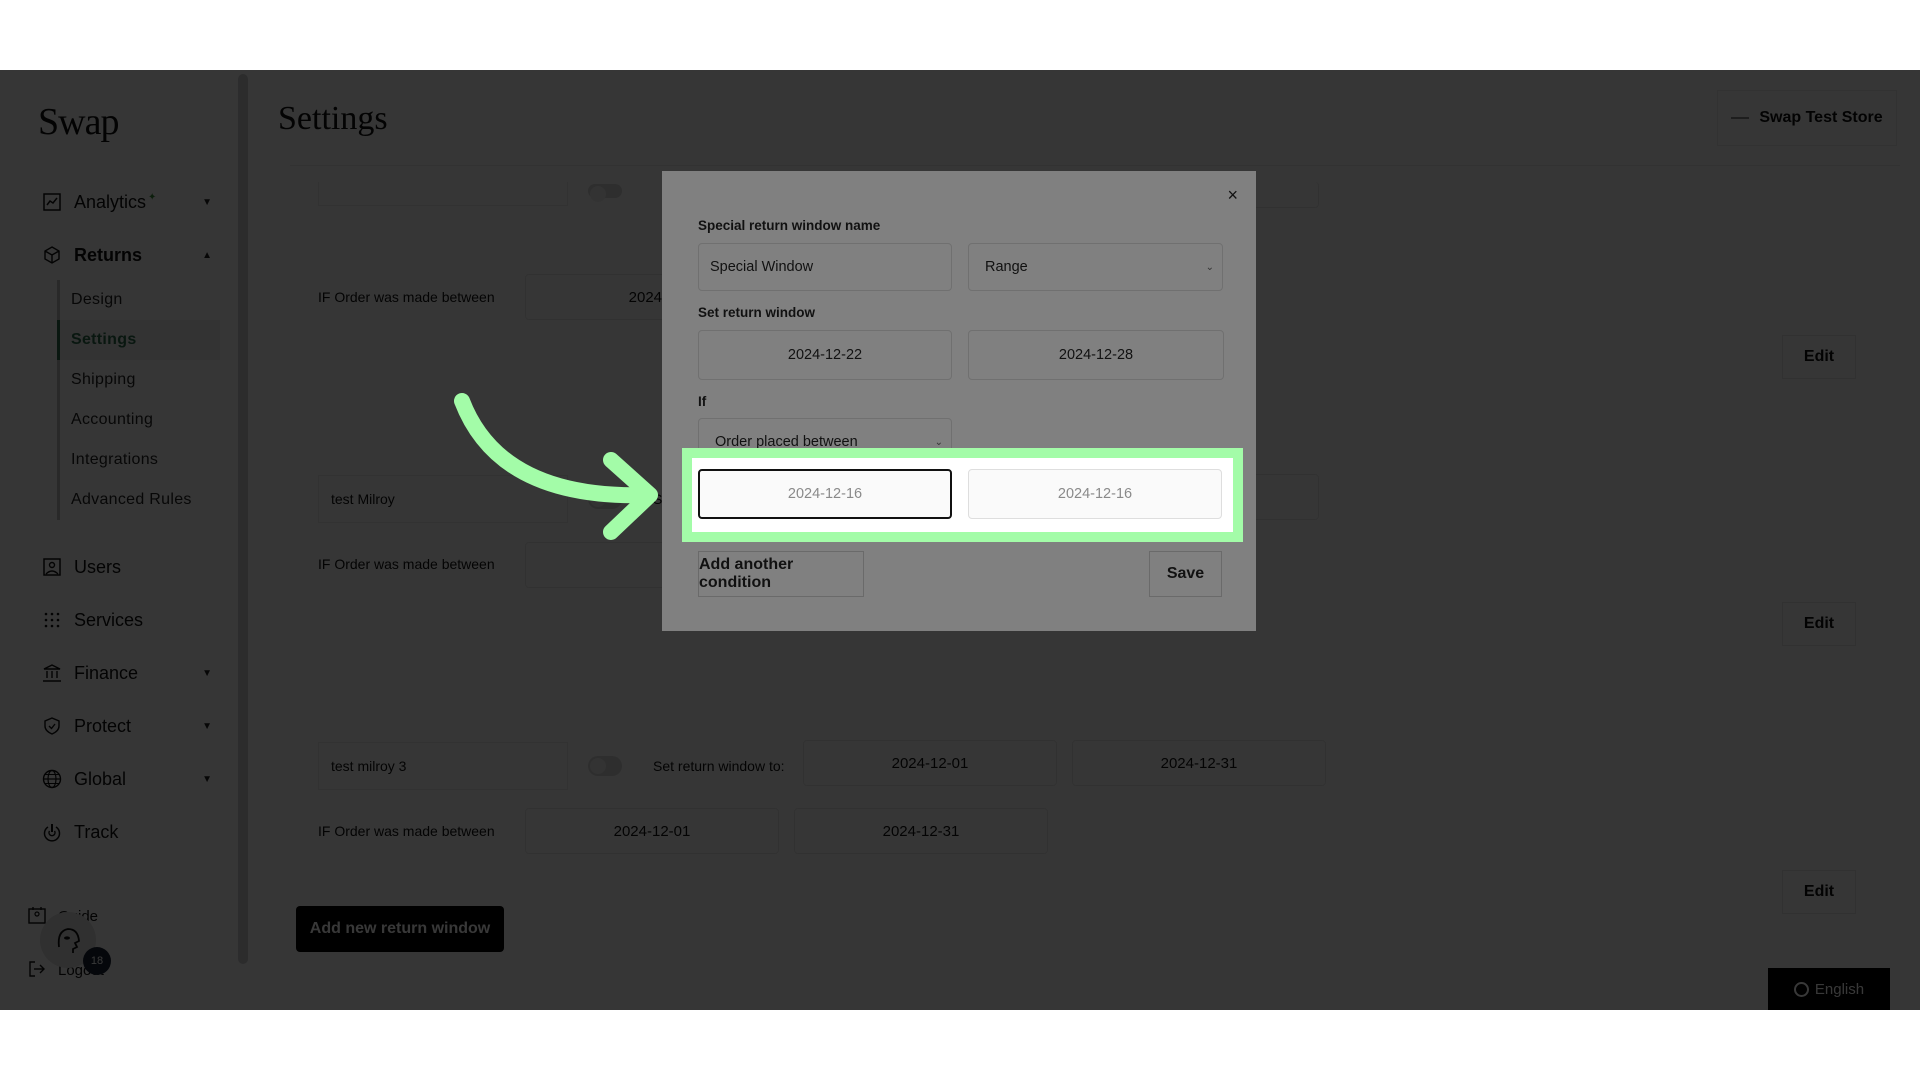 The image size is (1920, 1080). I want to click on select-value: Range, so click(1006, 267).